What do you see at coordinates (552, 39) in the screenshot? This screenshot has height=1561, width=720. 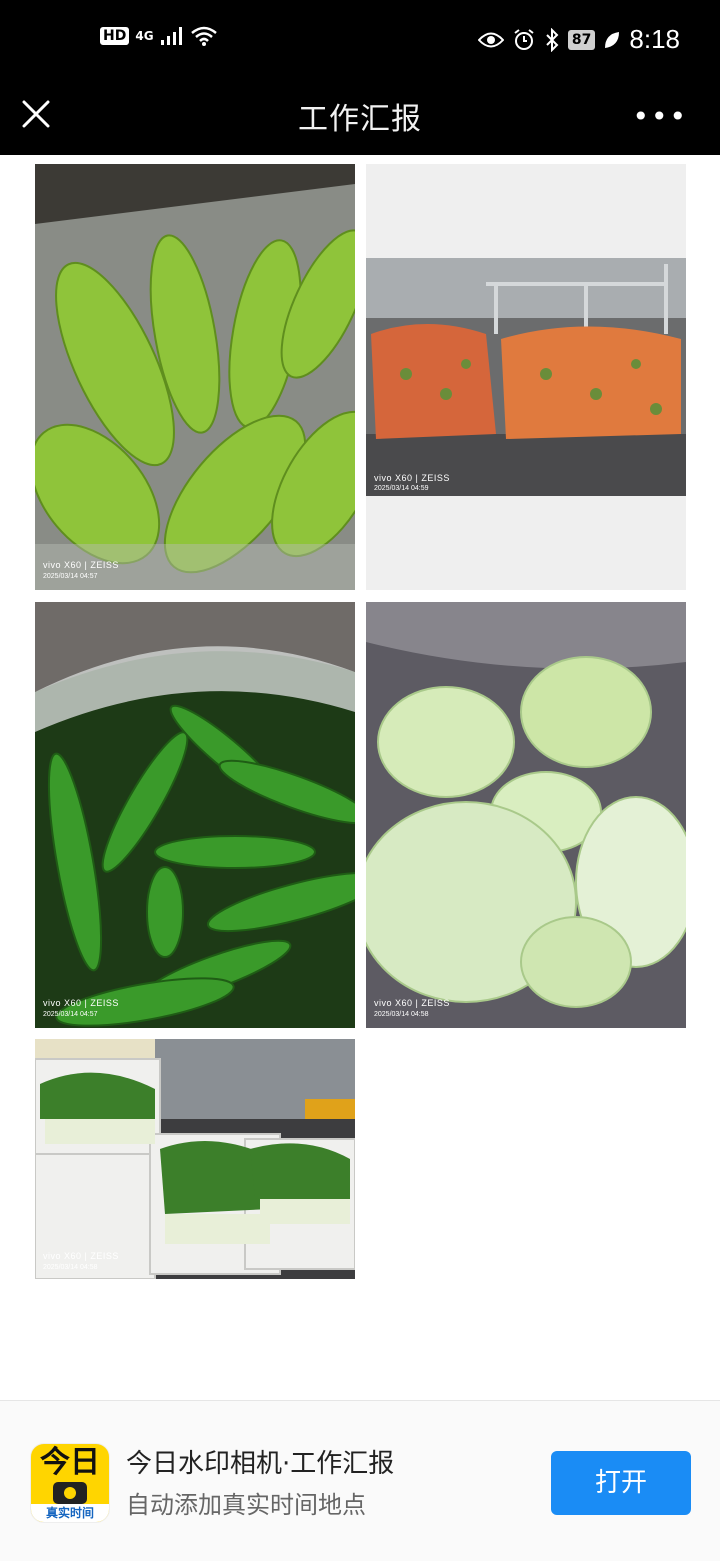 I see `bluetooth-icon` at bounding box center [552, 39].